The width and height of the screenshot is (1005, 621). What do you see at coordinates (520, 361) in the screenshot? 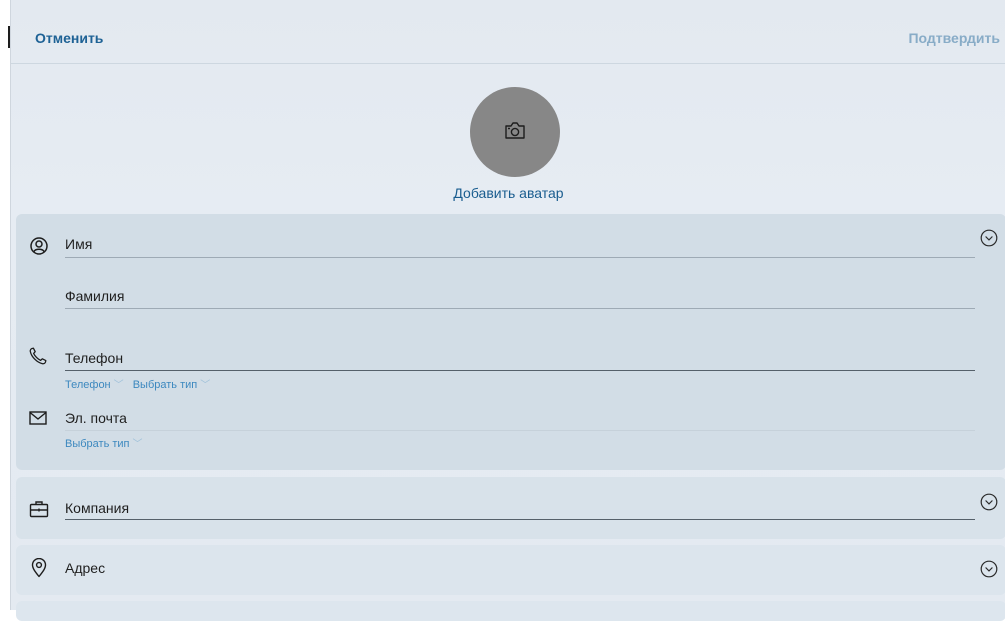
I see `phone-field: Телефон` at bounding box center [520, 361].